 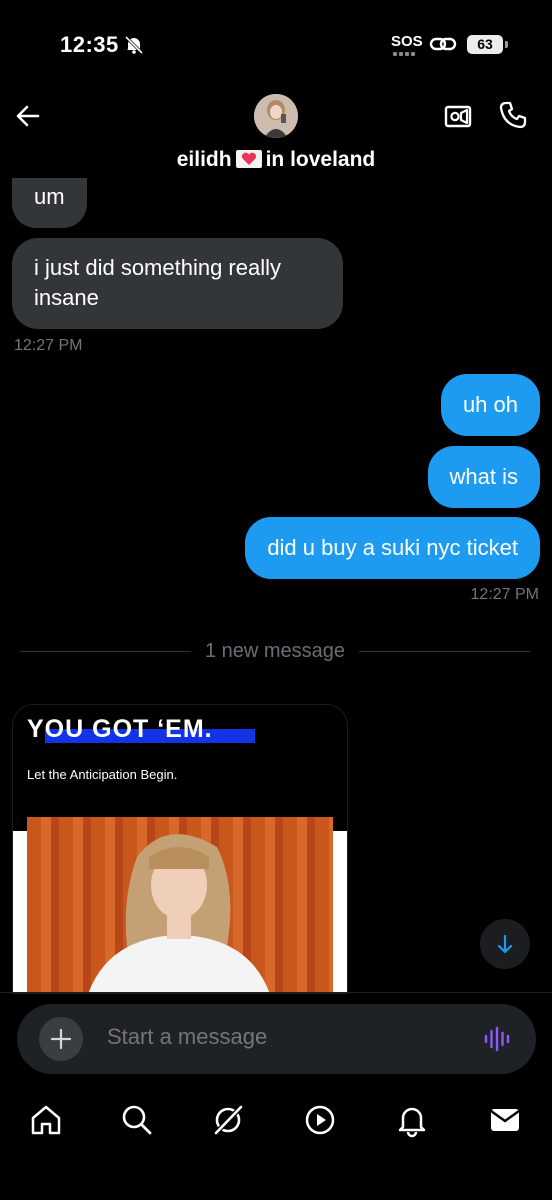 I want to click on message-composer, so click(x=276, y=1039).